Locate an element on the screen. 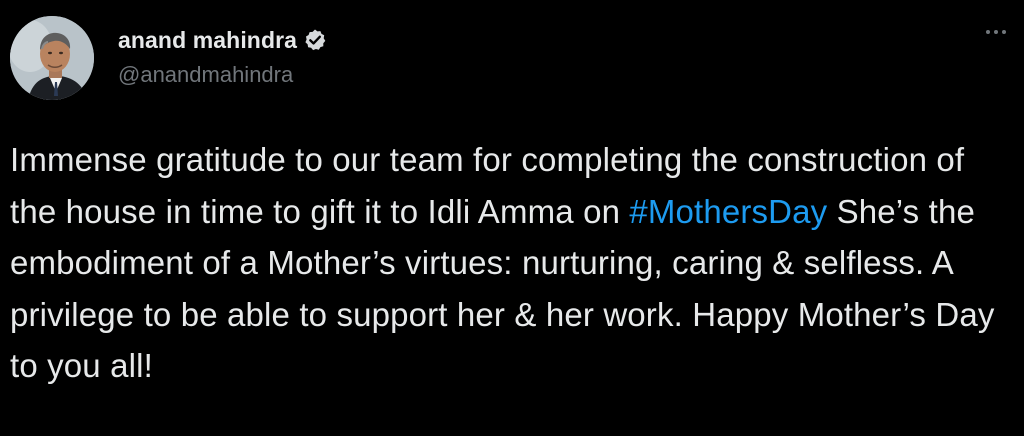  display-name-row: anand mahindra is located at coordinates (222, 40).